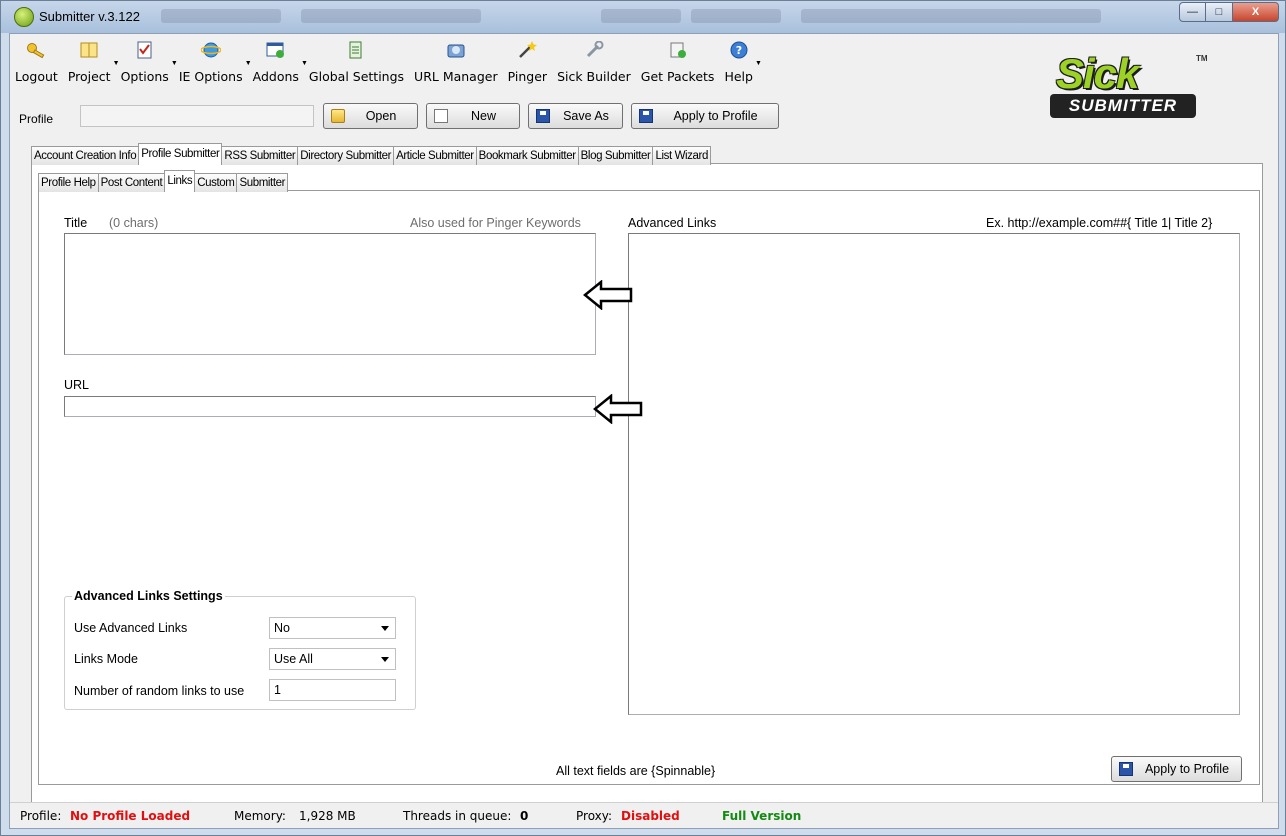 The image size is (1286, 836). Describe the element at coordinates (594, 50) in the screenshot. I see `wrench-icon` at that location.